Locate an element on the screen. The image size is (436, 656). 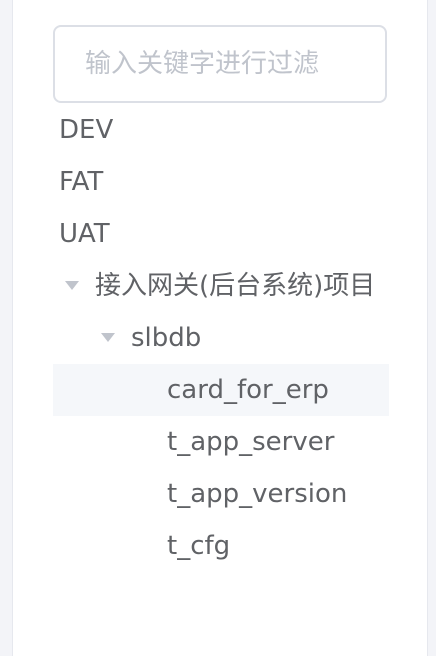
tree-node-fat: FAT is located at coordinates (221, 182).